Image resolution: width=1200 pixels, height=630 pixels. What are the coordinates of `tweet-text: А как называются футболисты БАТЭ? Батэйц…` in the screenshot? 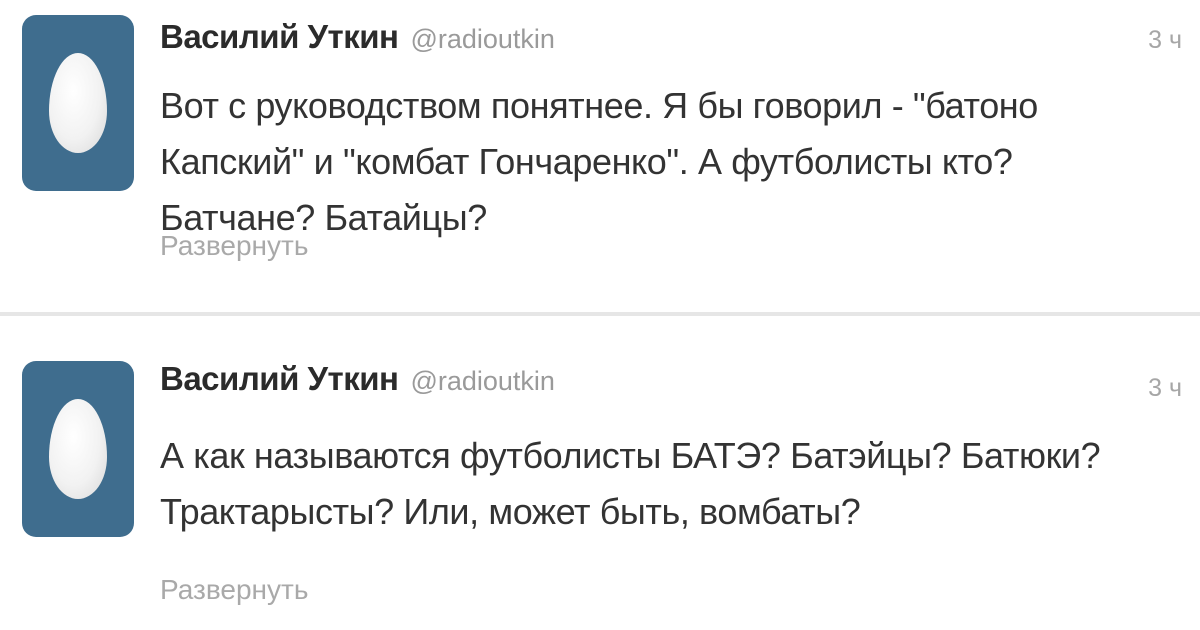 It's located at (630, 483).